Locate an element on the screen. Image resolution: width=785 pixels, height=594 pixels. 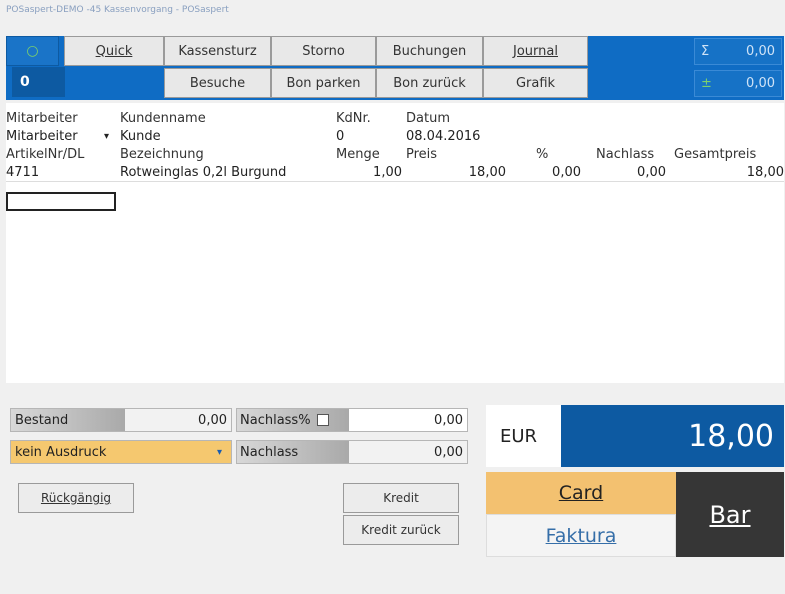
item-artikelnr: 4711 is located at coordinates (23, 172).